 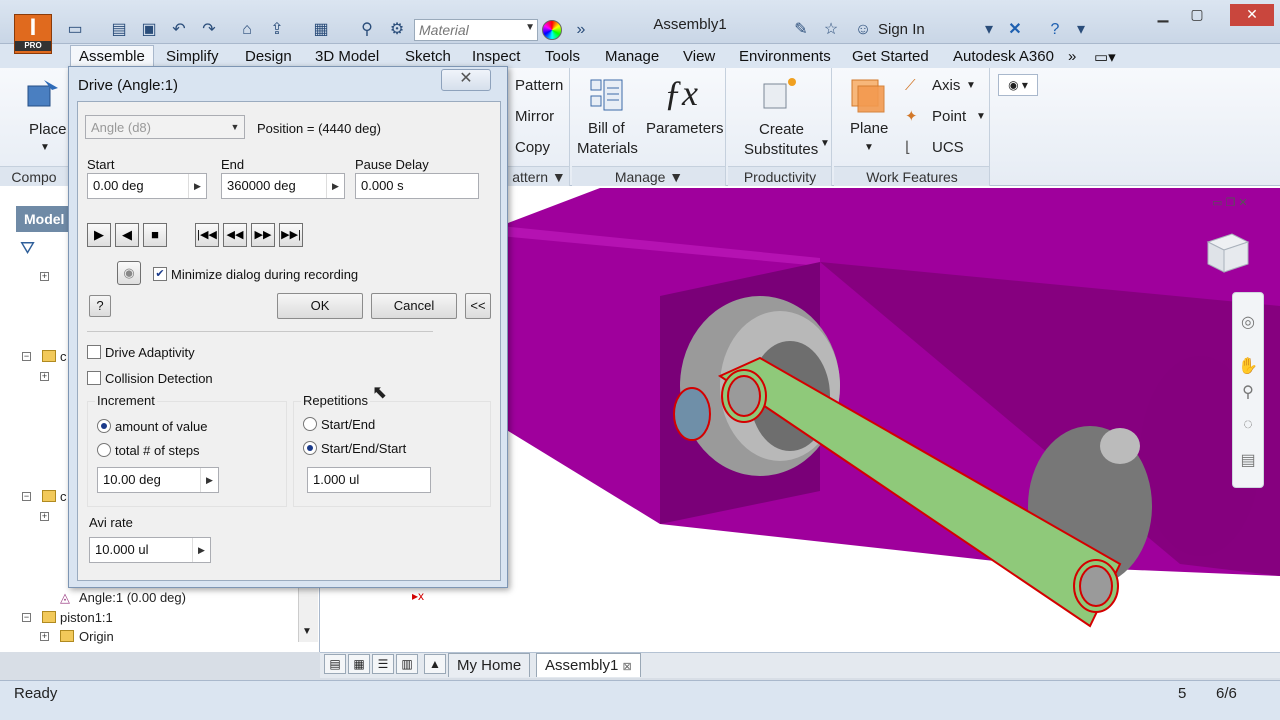 What do you see at coordinates (149, 30) in the screenshot?
I see `save-icon: ▣` at bounding box center [149, 30].